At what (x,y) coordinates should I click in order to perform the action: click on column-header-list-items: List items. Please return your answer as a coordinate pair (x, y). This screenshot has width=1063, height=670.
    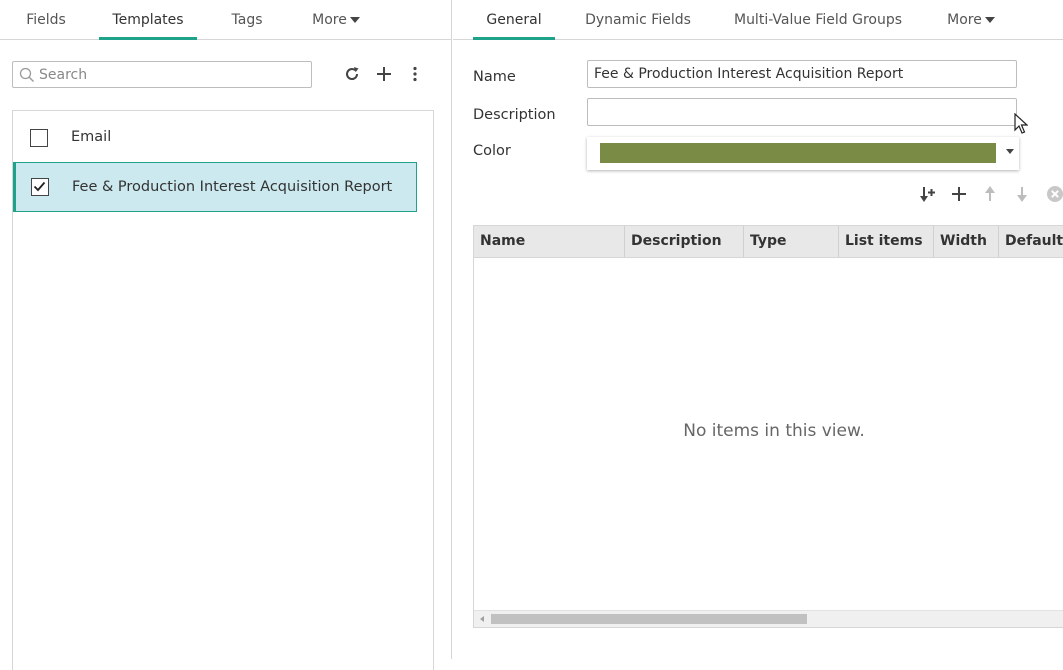
    Looking at the image, I should click on (886, 241).